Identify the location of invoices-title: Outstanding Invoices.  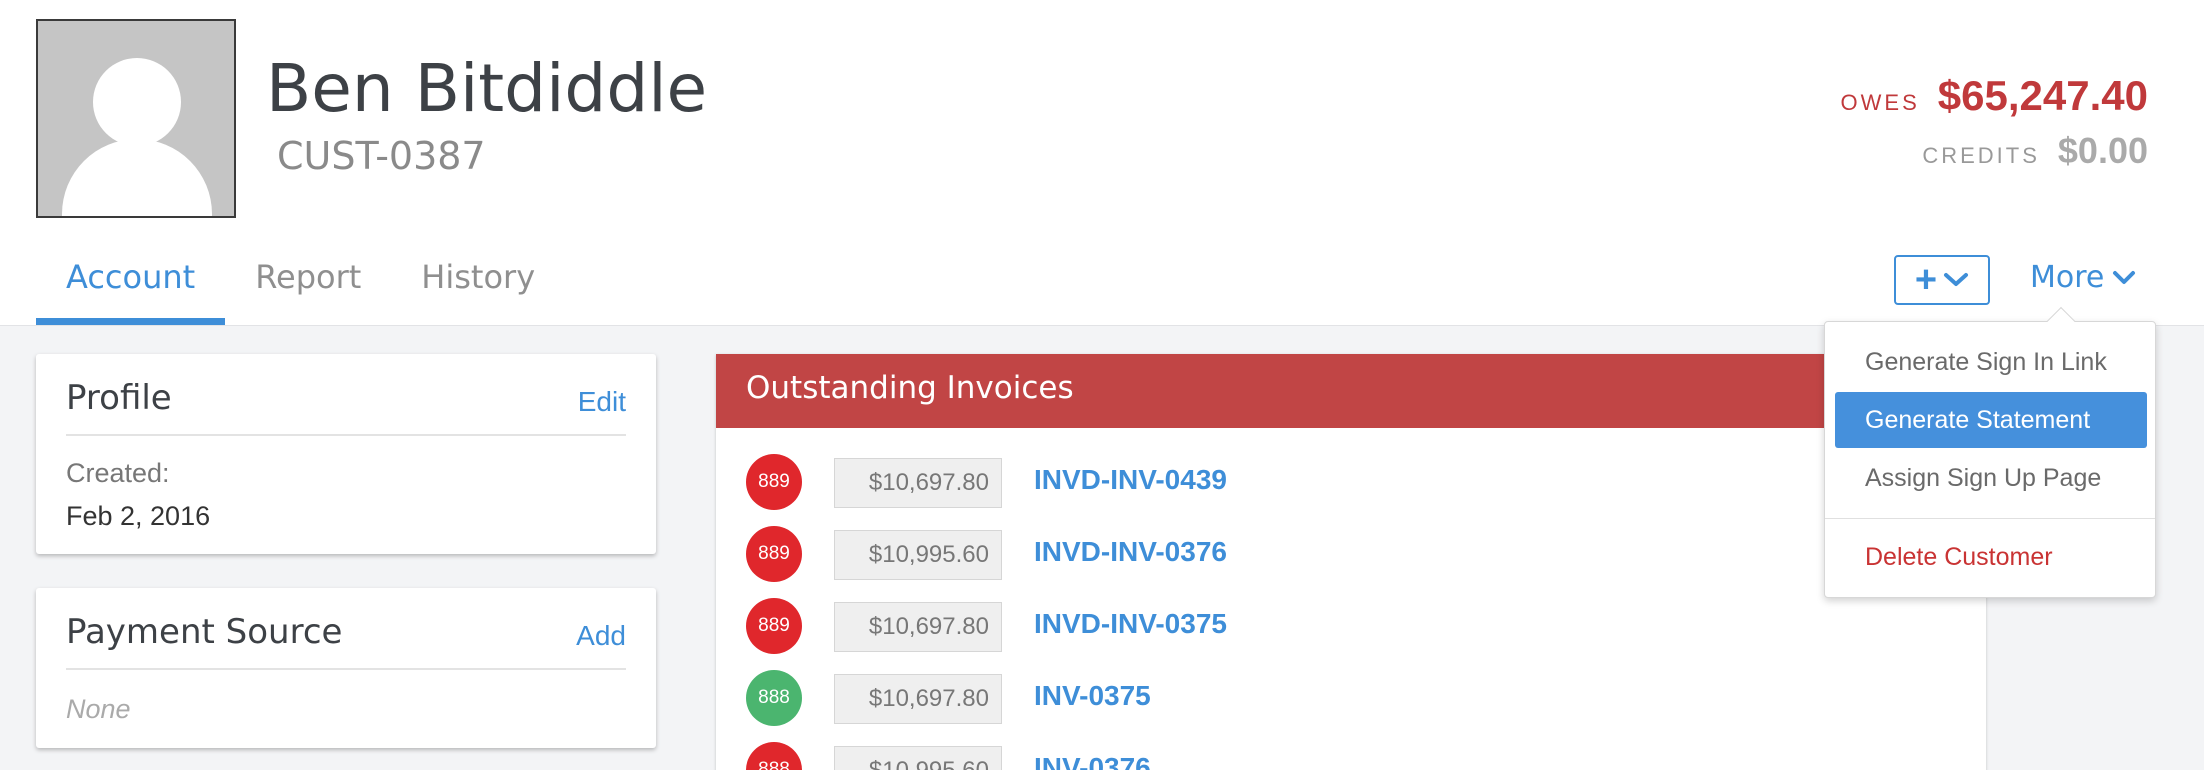
(910, 388).